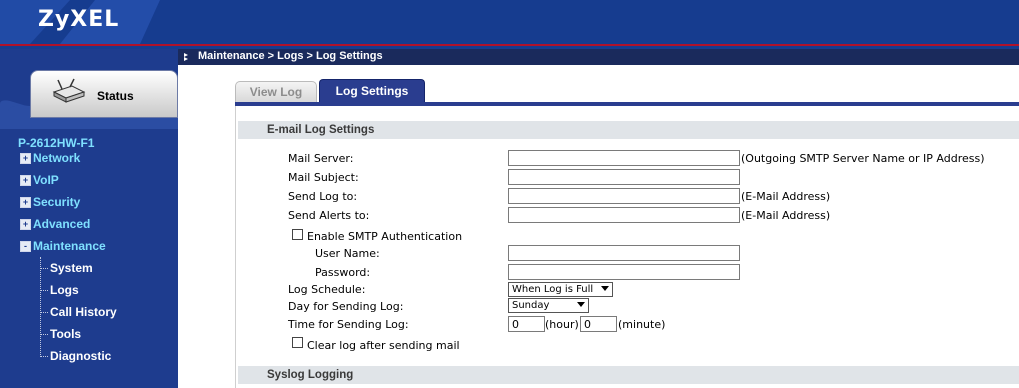  Describe the element at coordinates (69, 246) in the screenshot. I see `menu-label: Maintenance` at that location.